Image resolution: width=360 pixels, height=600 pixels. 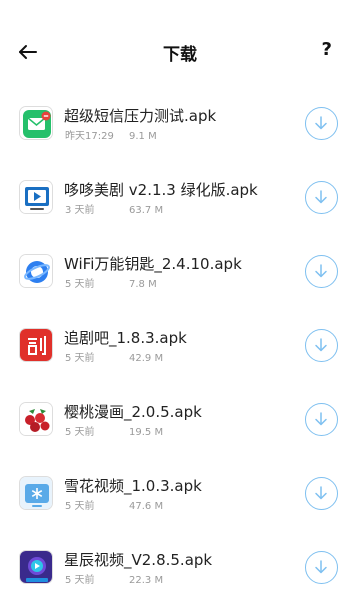 I want to click on cherry-comic-app-icon, so click(x=36, y=419).